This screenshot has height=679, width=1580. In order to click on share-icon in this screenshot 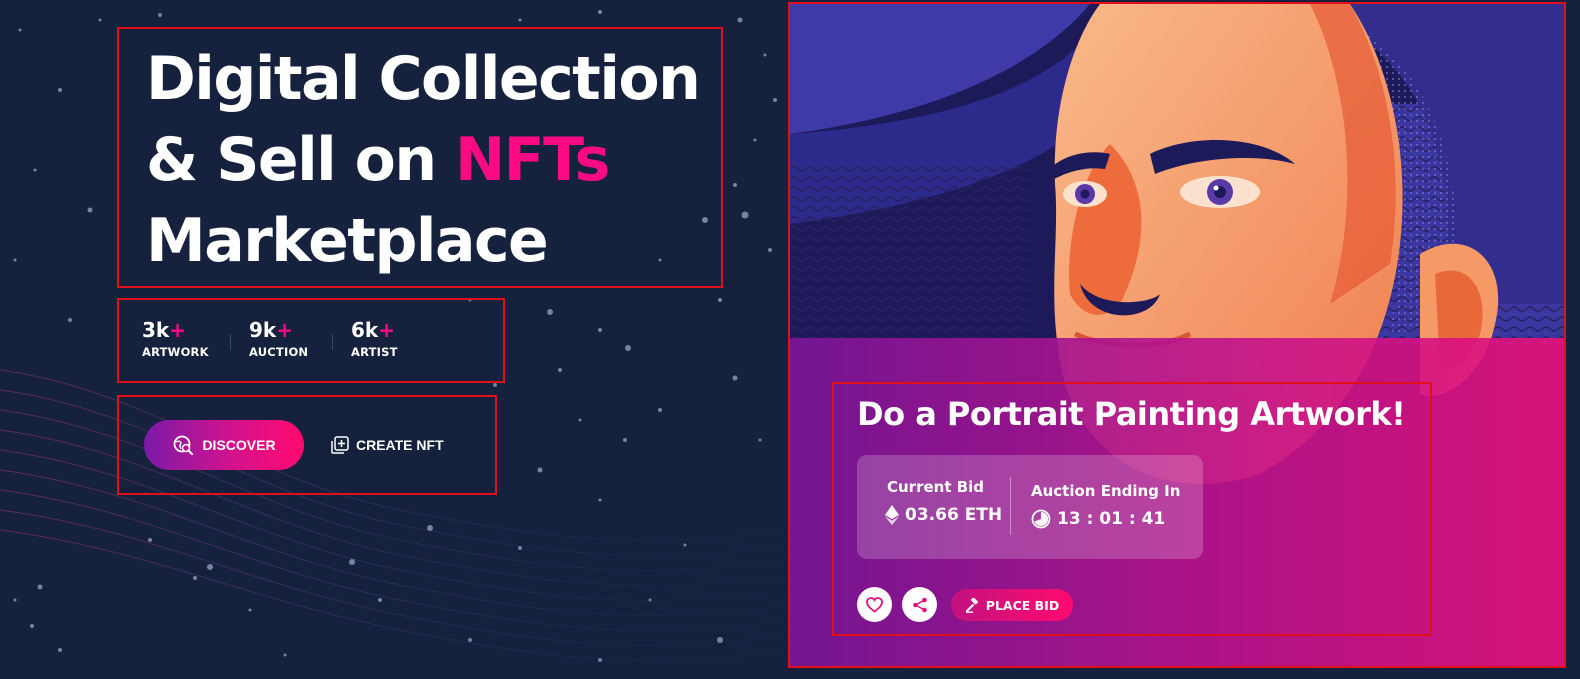, I will do `click(919, 604)`.